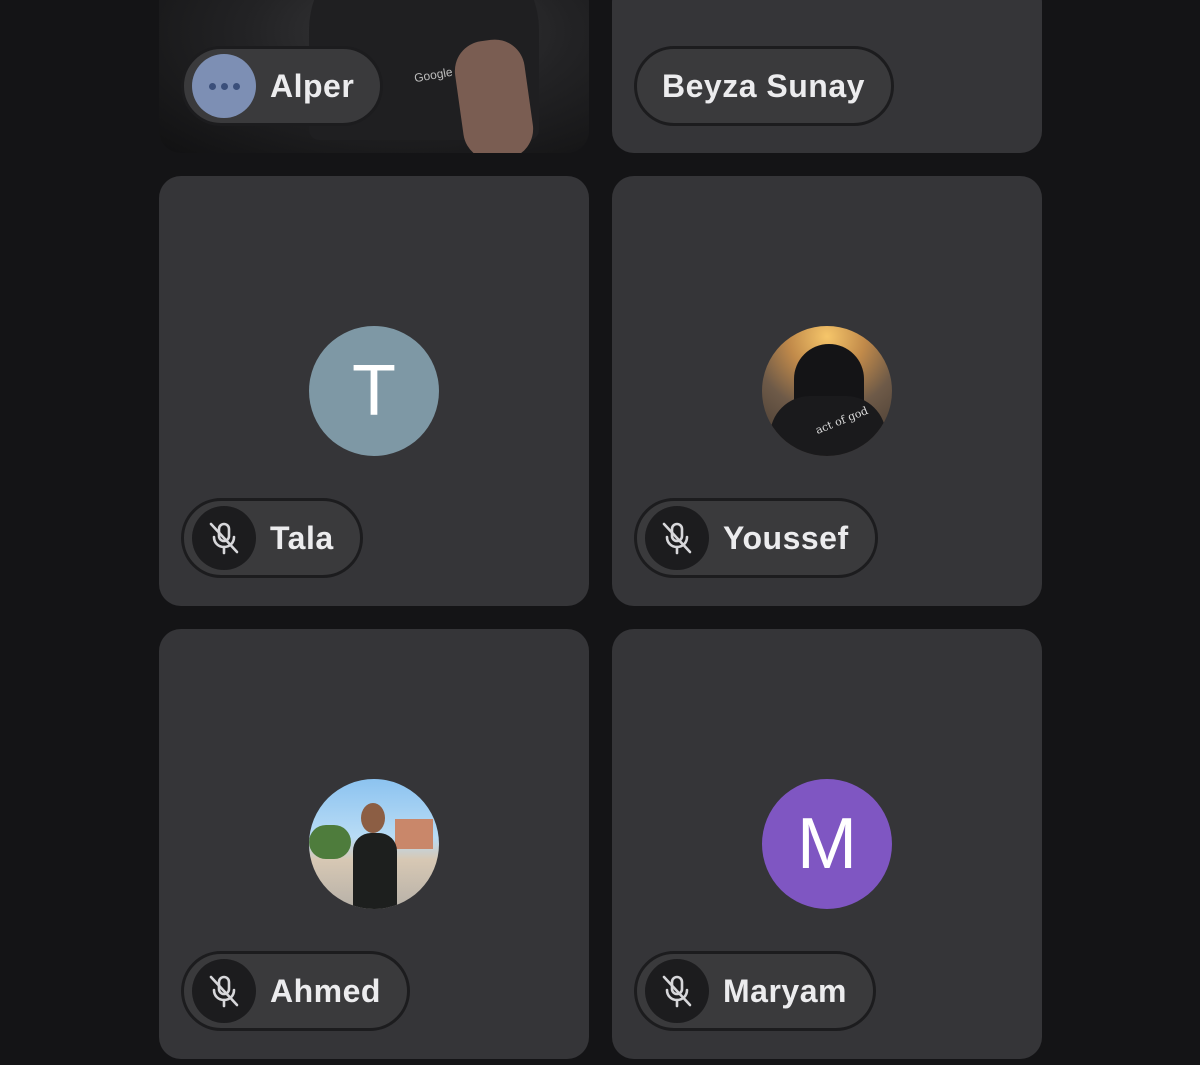  I want to click on participant-tile-beyza-sunay: Beyza Sunay, so click(827, 76).